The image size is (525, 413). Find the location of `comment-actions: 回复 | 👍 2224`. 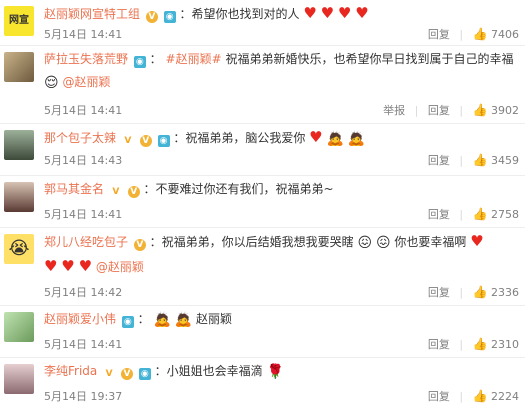

comment-actions: 回复 | 👍 2224 is located at coordinates (473, 396).